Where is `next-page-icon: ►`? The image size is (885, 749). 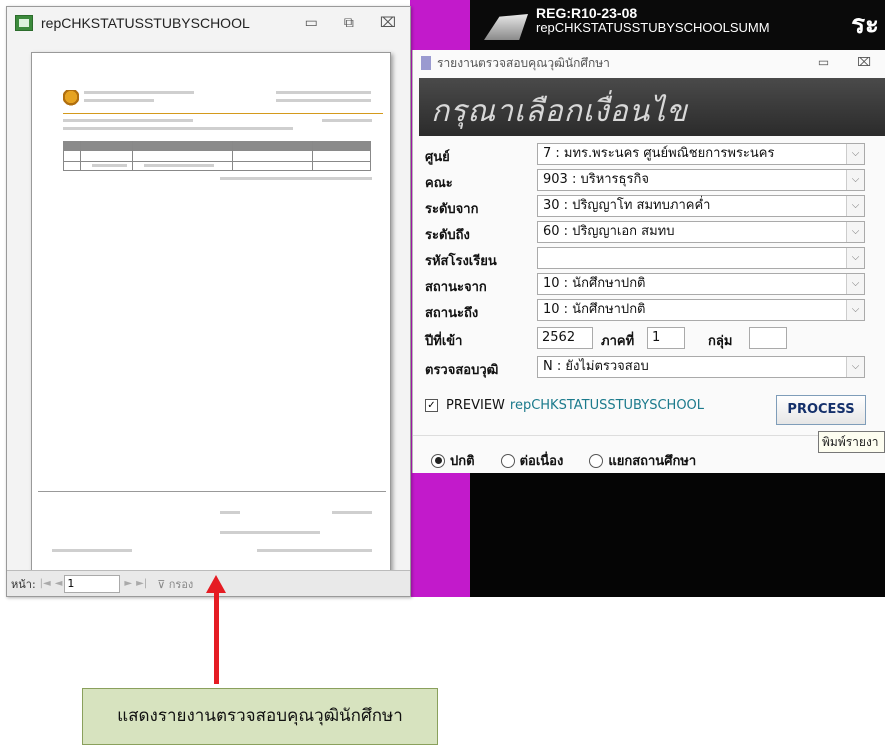
next-page-icon: ► is located at coordinates (128, 583).